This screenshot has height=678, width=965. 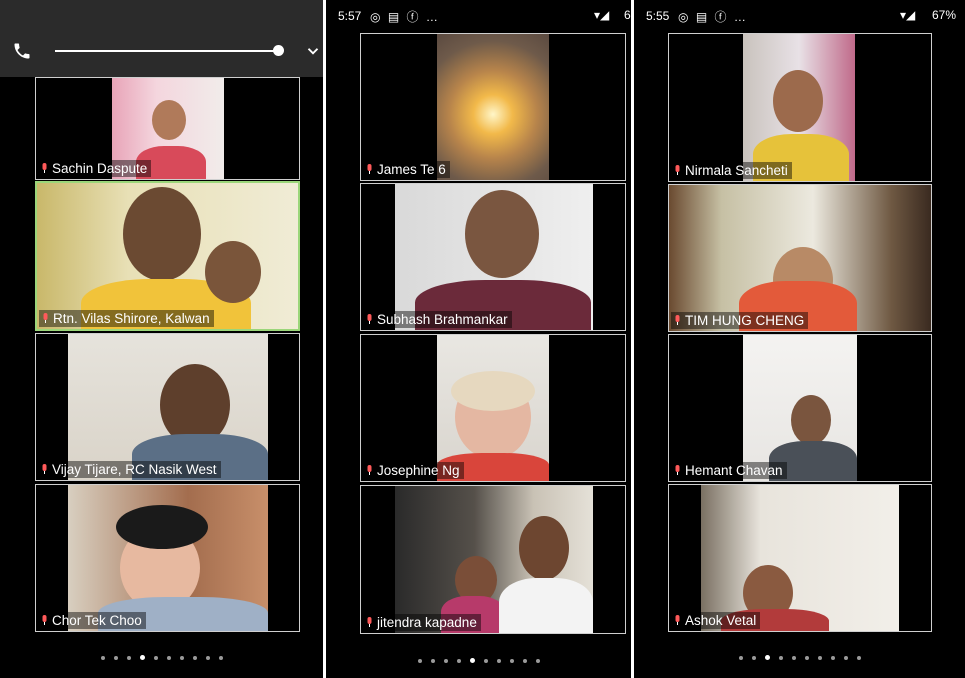 What do you see at coordinates (278, 50) in the screenshot?
I see `volume-slider-knob` at bounding box center [278, 50].